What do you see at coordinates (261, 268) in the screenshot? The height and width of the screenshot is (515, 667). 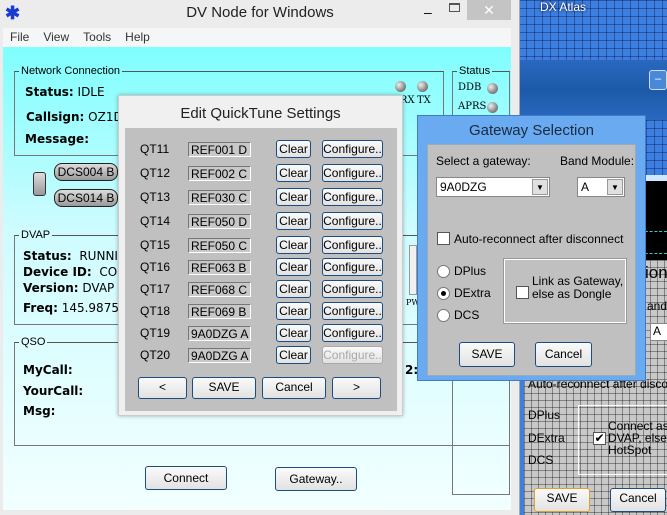 I see `quicktune-row: QT16 REF063 B Clear Configure..` at bounding box center [261, 268].